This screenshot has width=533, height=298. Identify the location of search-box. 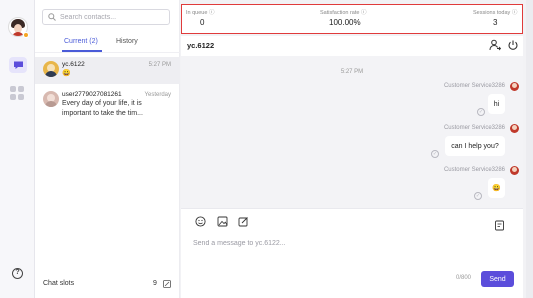
(106, 17).